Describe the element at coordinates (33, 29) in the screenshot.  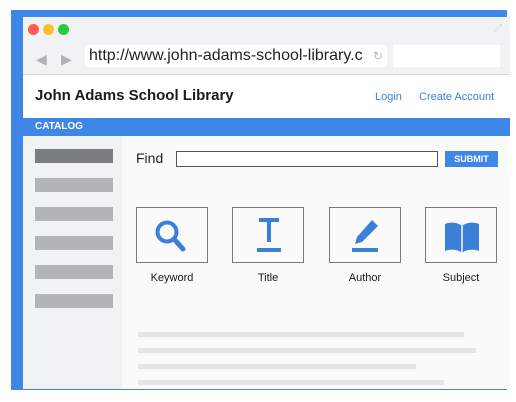
I see `close-window-dot` at that location.